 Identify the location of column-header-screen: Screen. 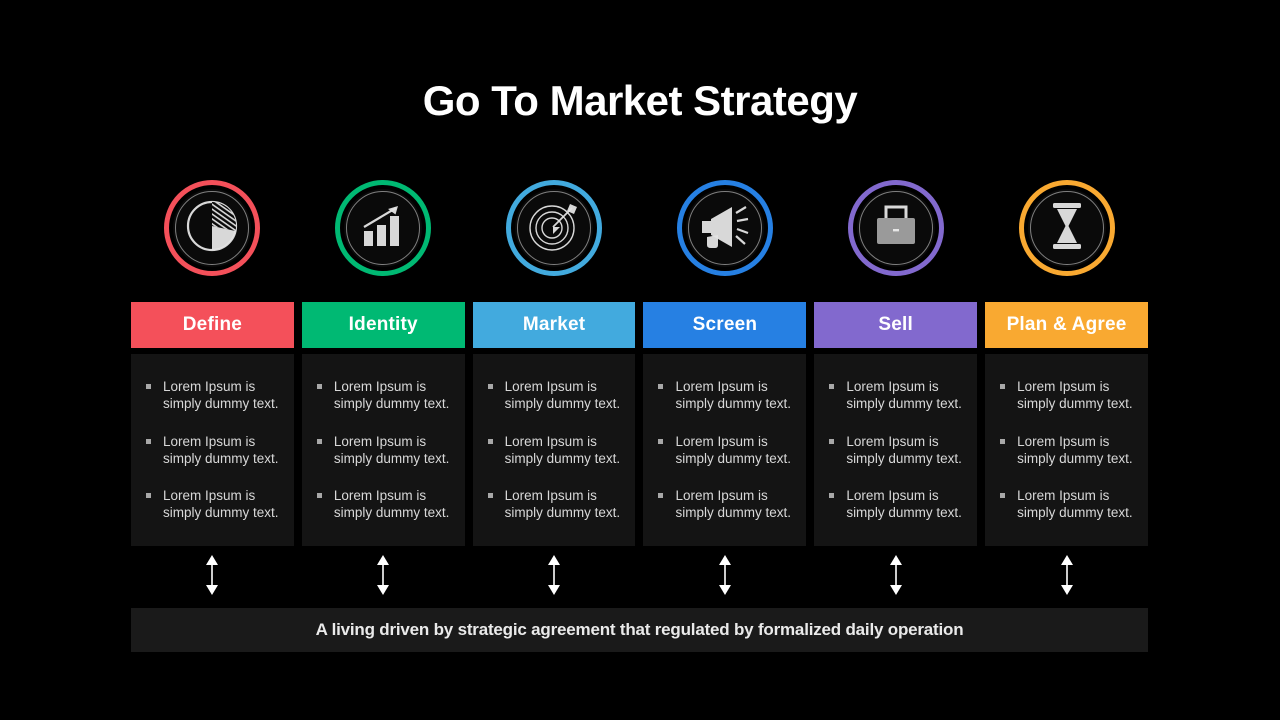
(725, 325).